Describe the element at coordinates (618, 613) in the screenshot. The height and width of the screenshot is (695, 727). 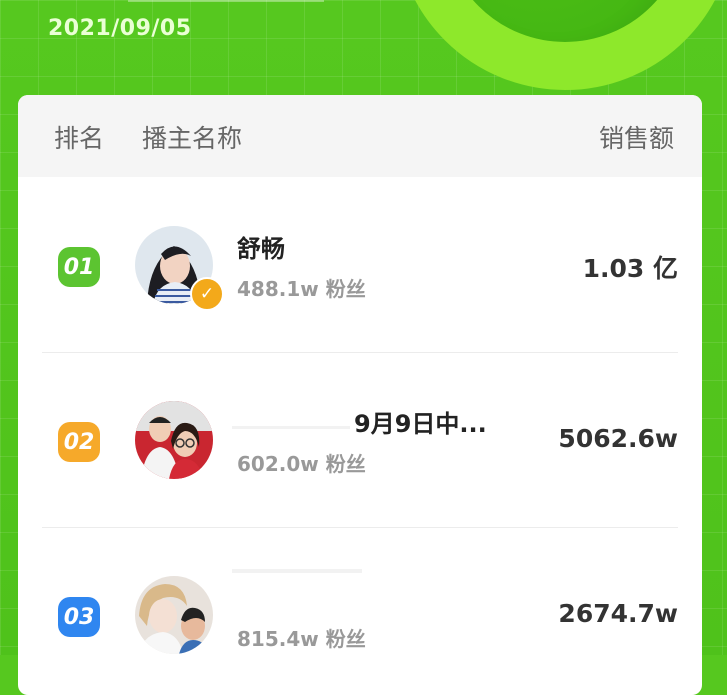
I see `sales-value: 2674.7w` at that location.